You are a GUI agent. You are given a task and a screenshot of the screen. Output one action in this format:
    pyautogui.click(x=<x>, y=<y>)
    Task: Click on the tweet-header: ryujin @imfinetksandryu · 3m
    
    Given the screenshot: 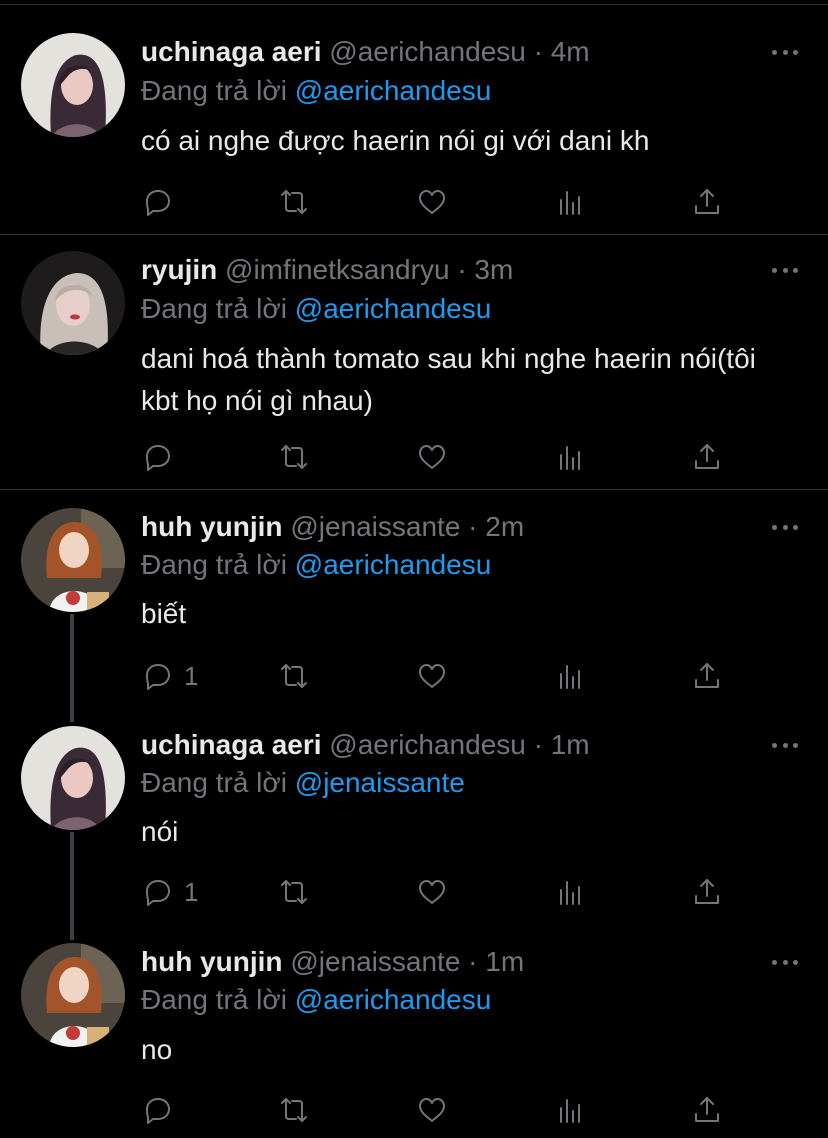 What is the action you would take?
    pyautogui.click(x=327, y=270)
    